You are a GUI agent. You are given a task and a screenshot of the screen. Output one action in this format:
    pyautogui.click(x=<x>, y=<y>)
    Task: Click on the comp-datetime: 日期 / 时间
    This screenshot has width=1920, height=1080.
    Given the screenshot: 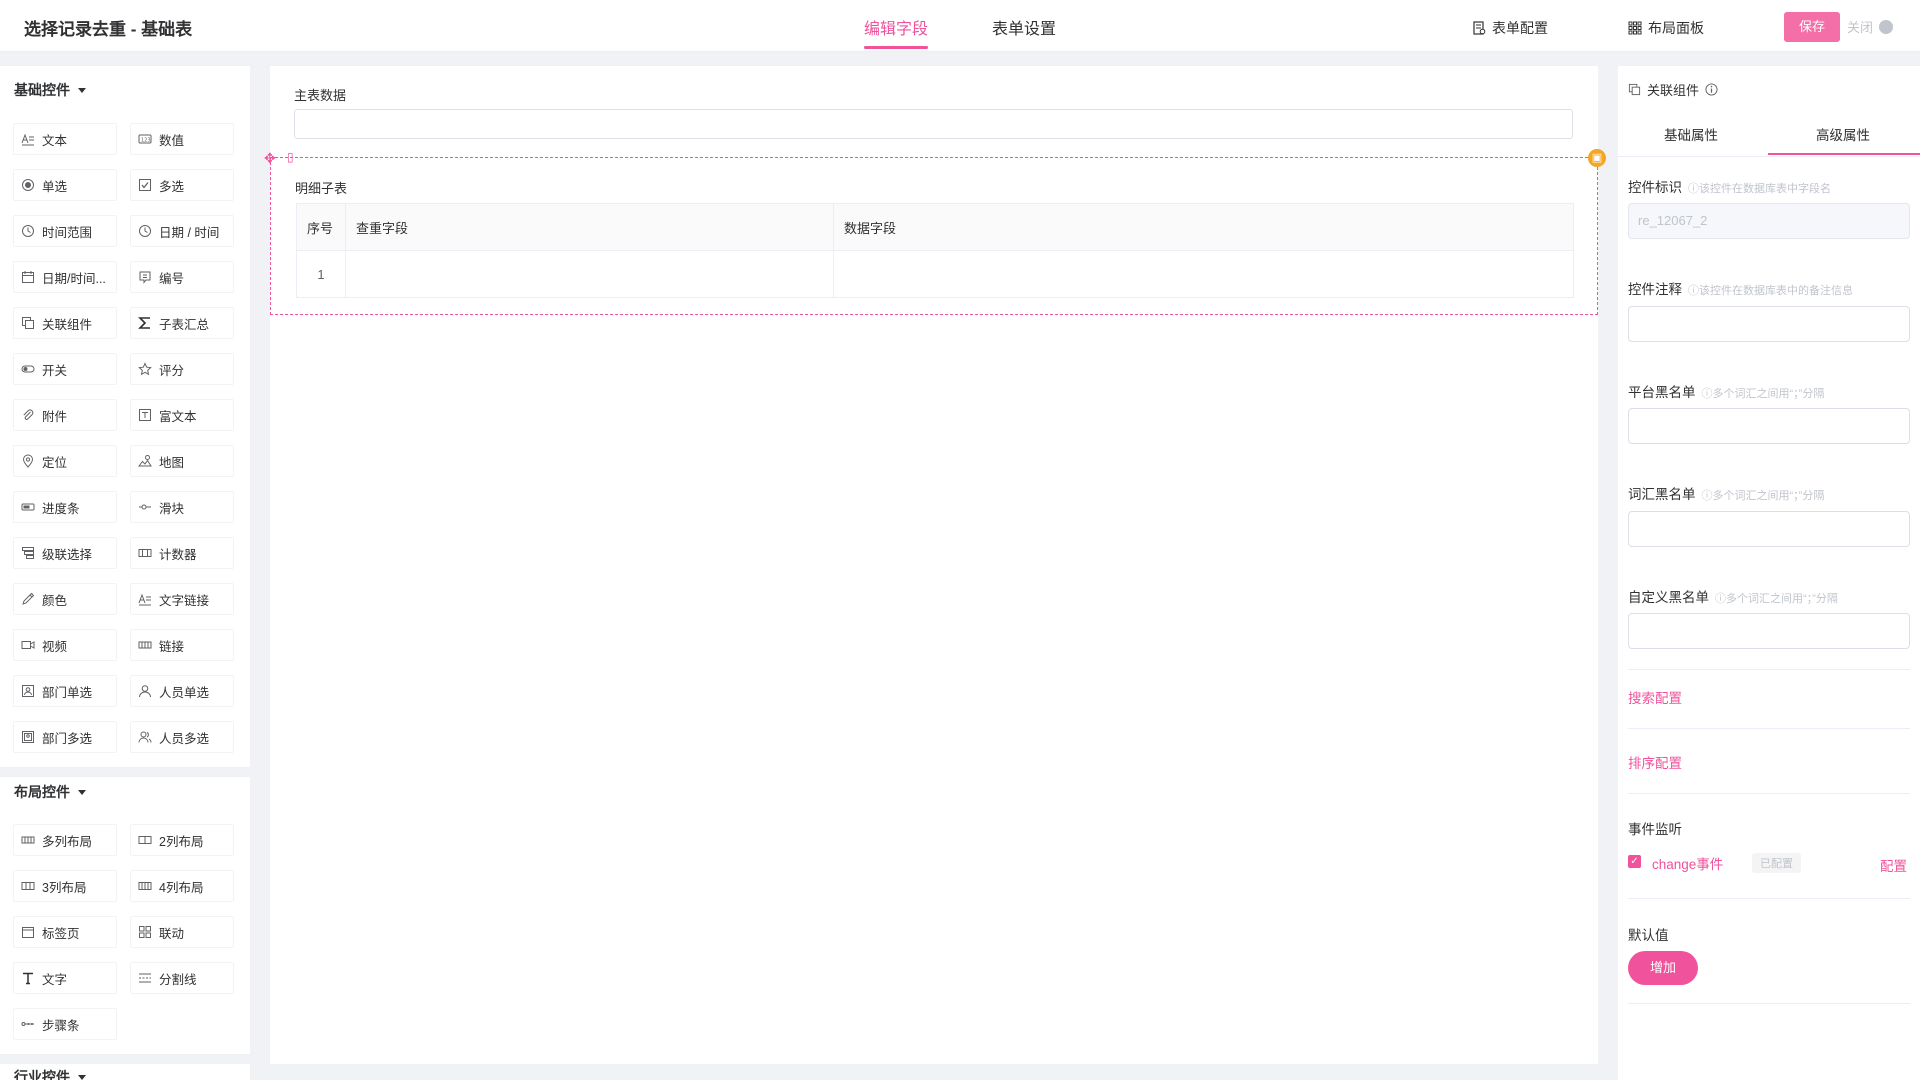 What is the action you would take?
    pyautogui.click(x=182, y=231)
    